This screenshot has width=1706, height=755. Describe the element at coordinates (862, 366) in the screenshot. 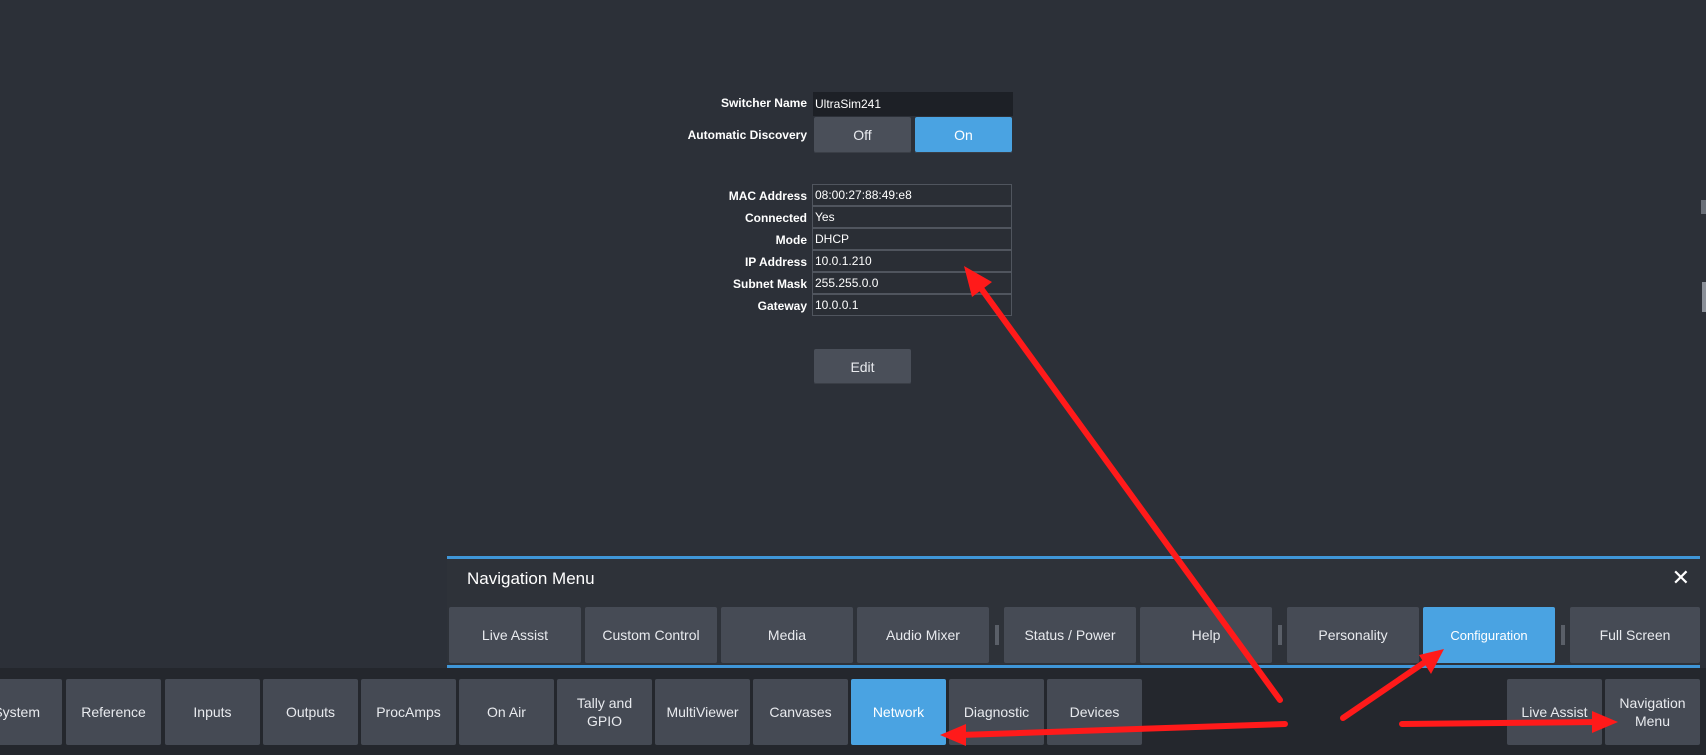

I see `edit-button: Edit` at that location.